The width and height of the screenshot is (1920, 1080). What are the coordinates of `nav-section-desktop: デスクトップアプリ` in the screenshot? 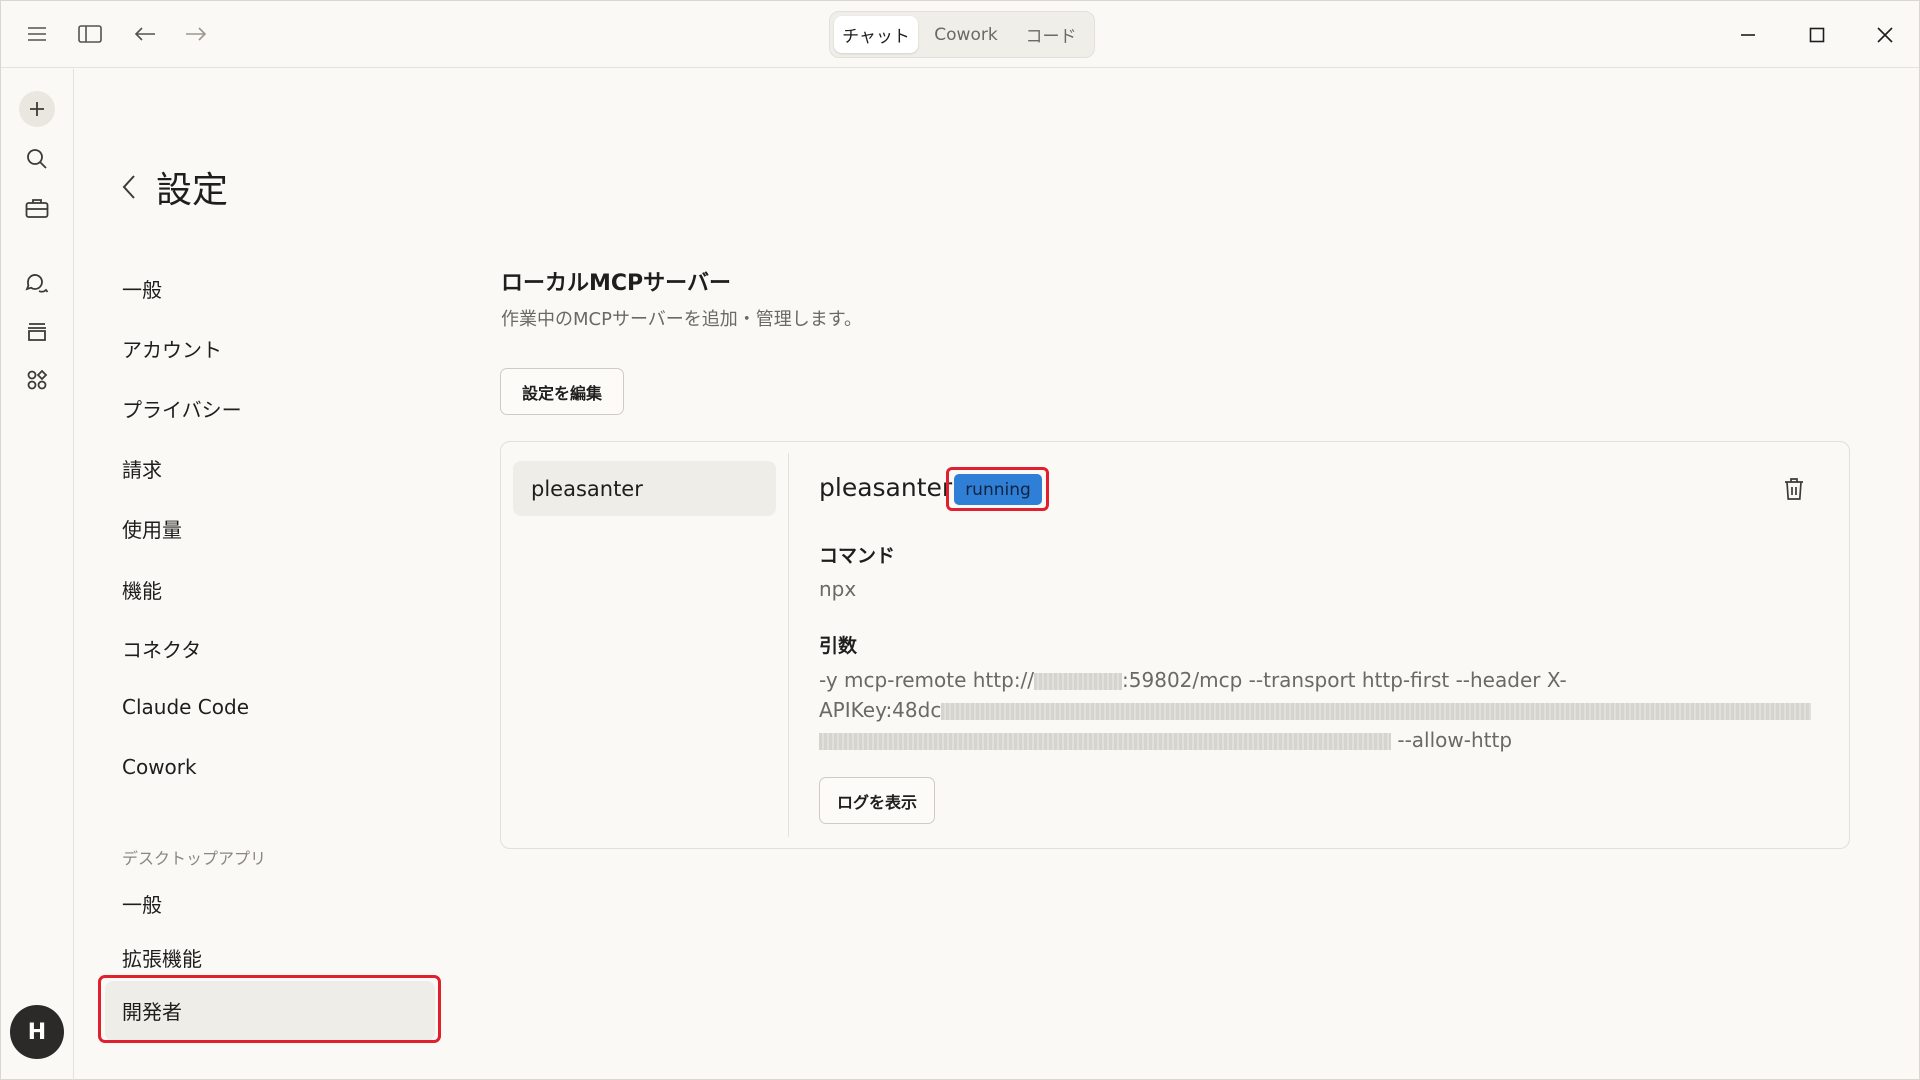 It's located at (194, 858).